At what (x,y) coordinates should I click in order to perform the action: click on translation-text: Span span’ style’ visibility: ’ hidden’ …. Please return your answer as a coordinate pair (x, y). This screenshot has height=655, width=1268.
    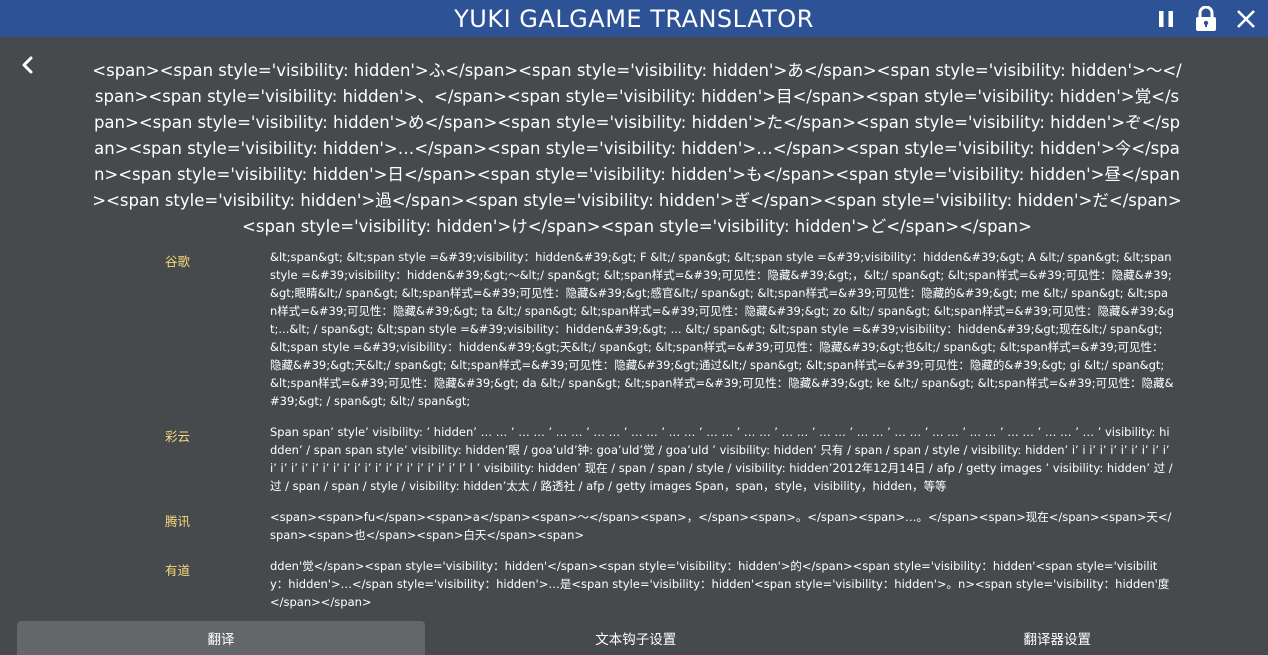
    Looking at the image, I should click on (721, 459).